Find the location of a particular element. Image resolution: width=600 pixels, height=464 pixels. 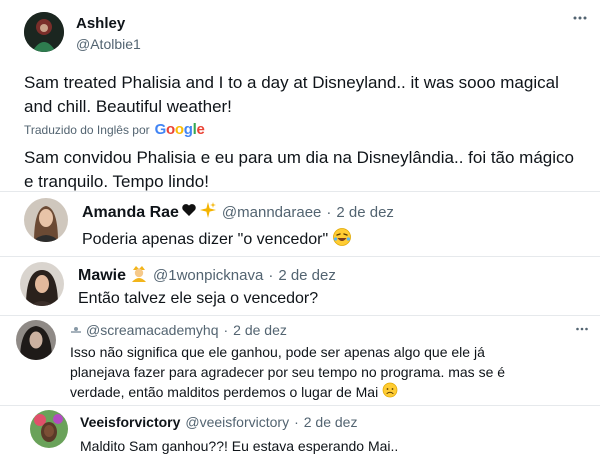

reply-handle: @1wonpicknava is located at coordinates (208, 275).